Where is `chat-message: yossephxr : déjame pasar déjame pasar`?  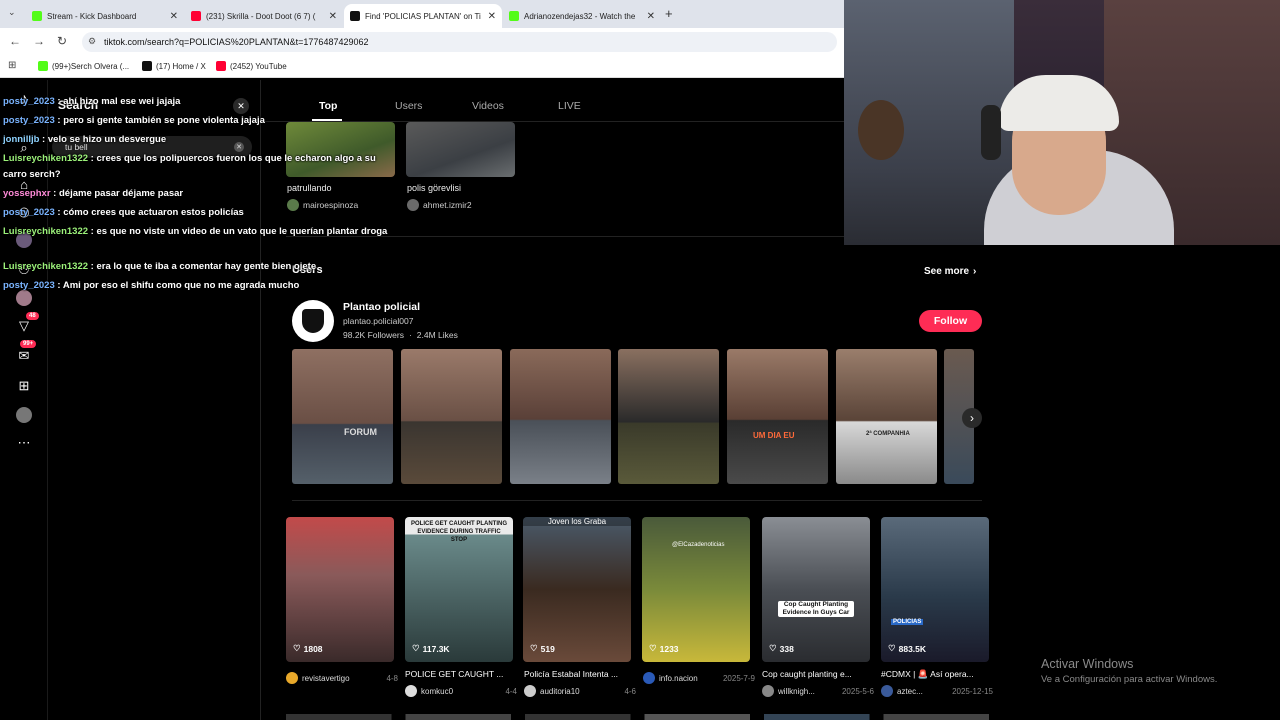 chat-message: yossephxr : déjame pasar déjame pasar is located at coordinates (93, 193).